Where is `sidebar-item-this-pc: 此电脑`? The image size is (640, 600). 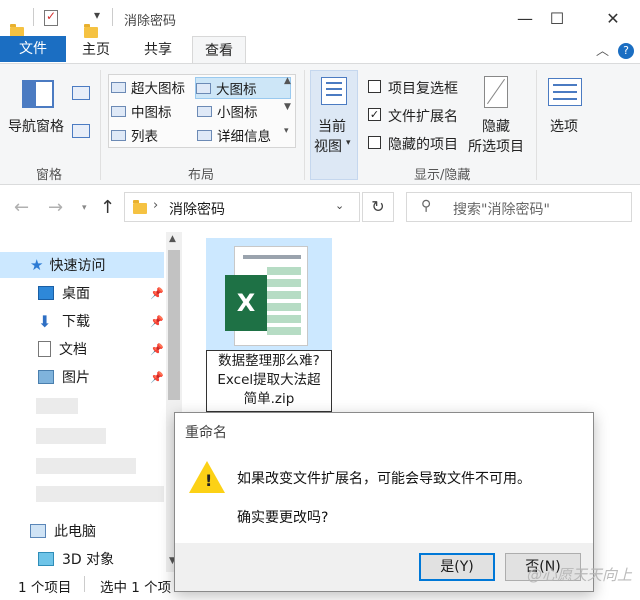 sidebar-item-this-pc: 此电脑 is located at coordinates (82, 531).